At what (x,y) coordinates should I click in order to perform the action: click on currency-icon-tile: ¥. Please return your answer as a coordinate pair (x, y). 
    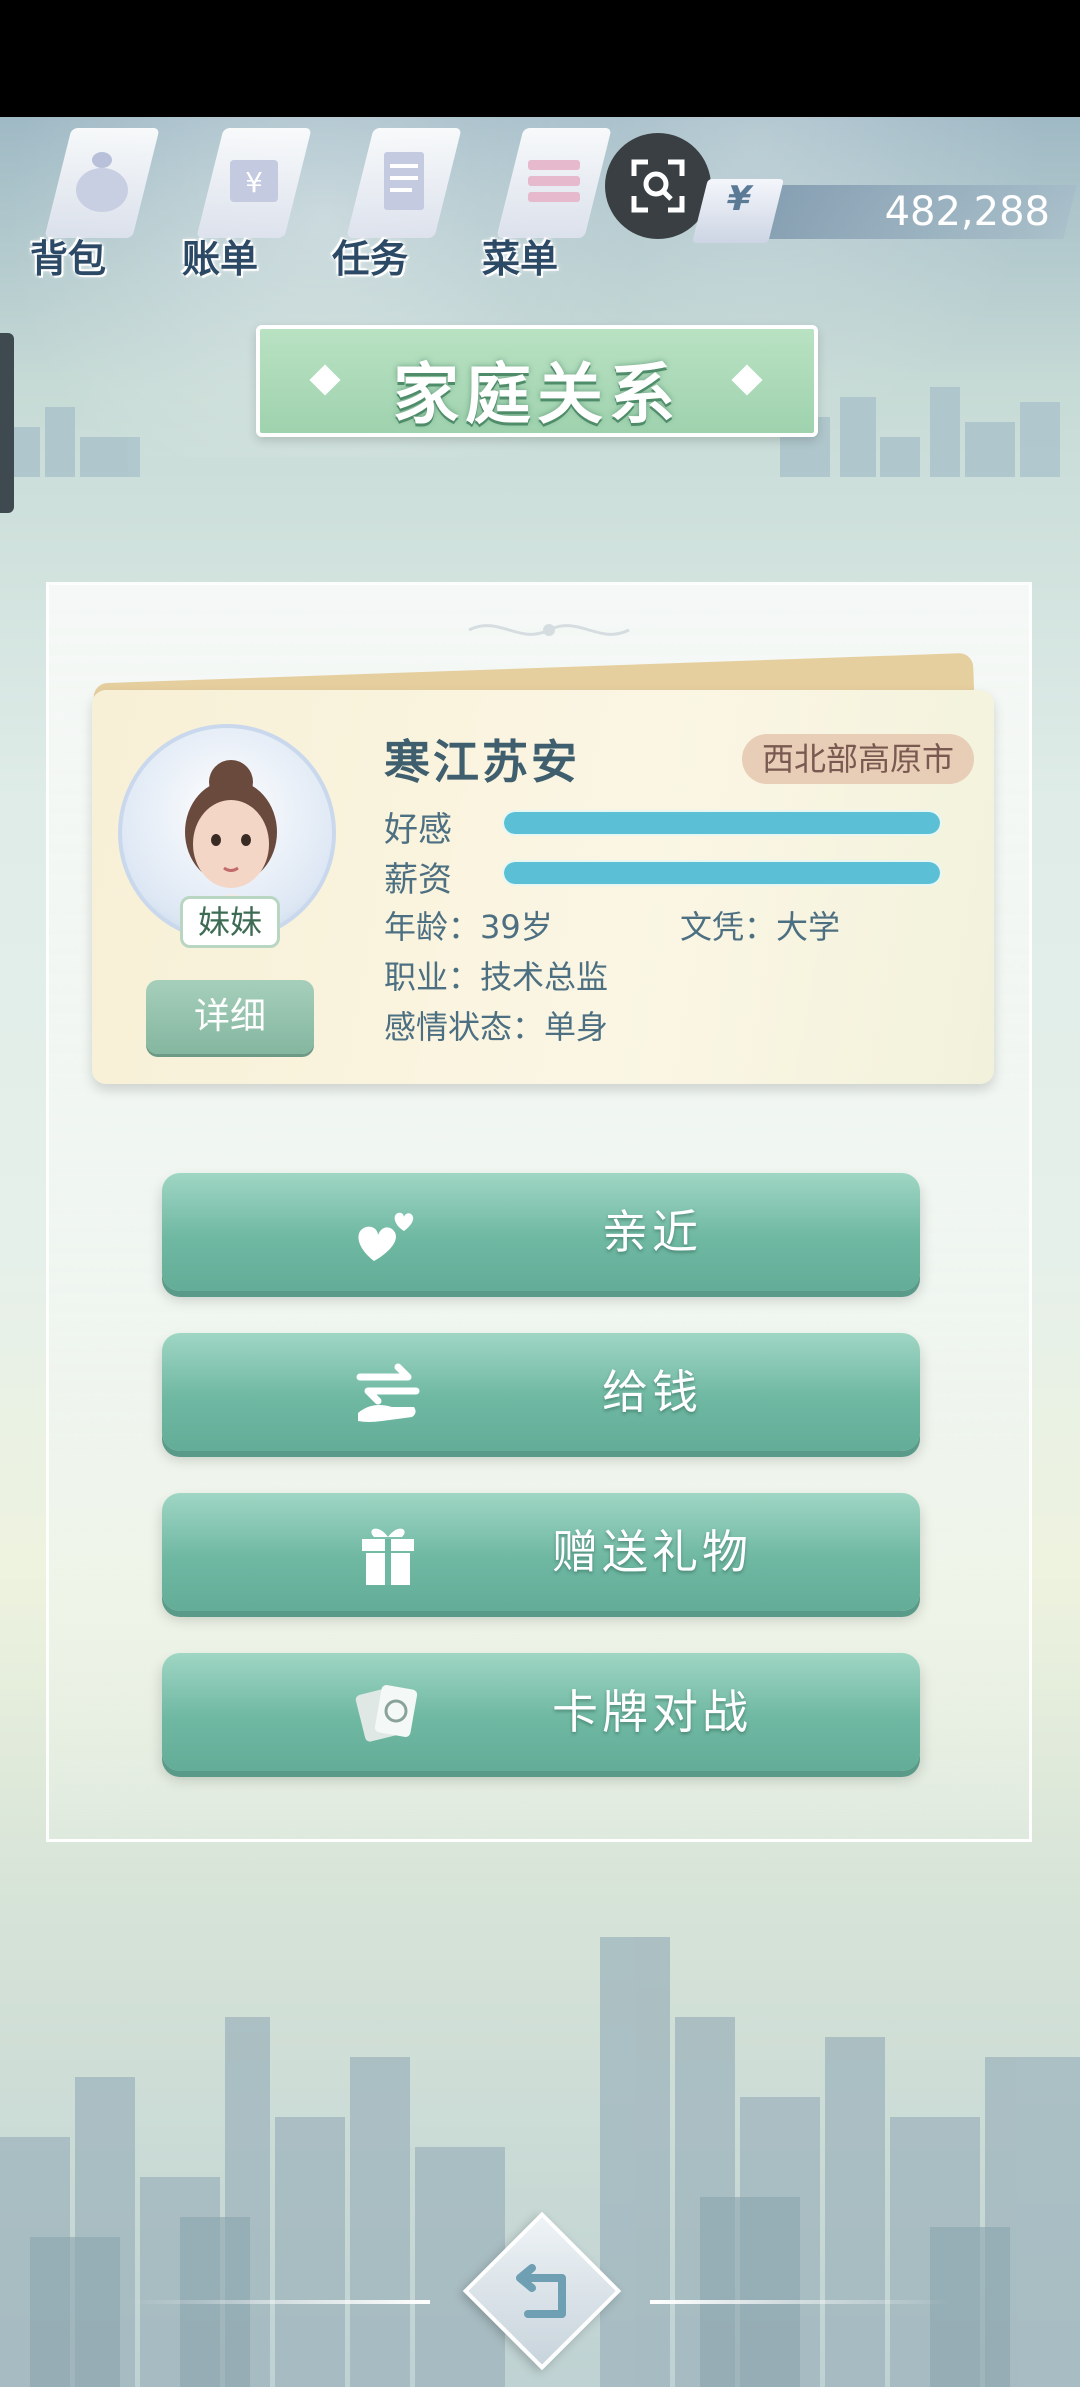
    Looking at the image, I should click on (738, 211).